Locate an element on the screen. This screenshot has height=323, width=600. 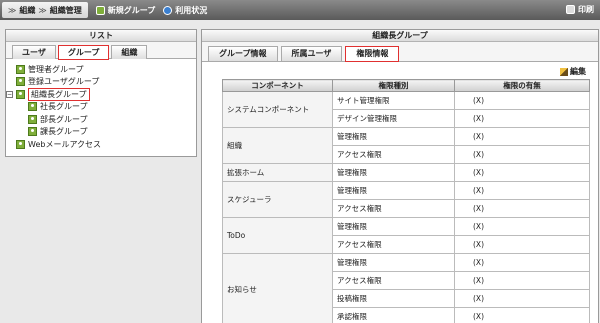
tree-item-admin-group: 管理者グループ is located at coordinates (106, 69).